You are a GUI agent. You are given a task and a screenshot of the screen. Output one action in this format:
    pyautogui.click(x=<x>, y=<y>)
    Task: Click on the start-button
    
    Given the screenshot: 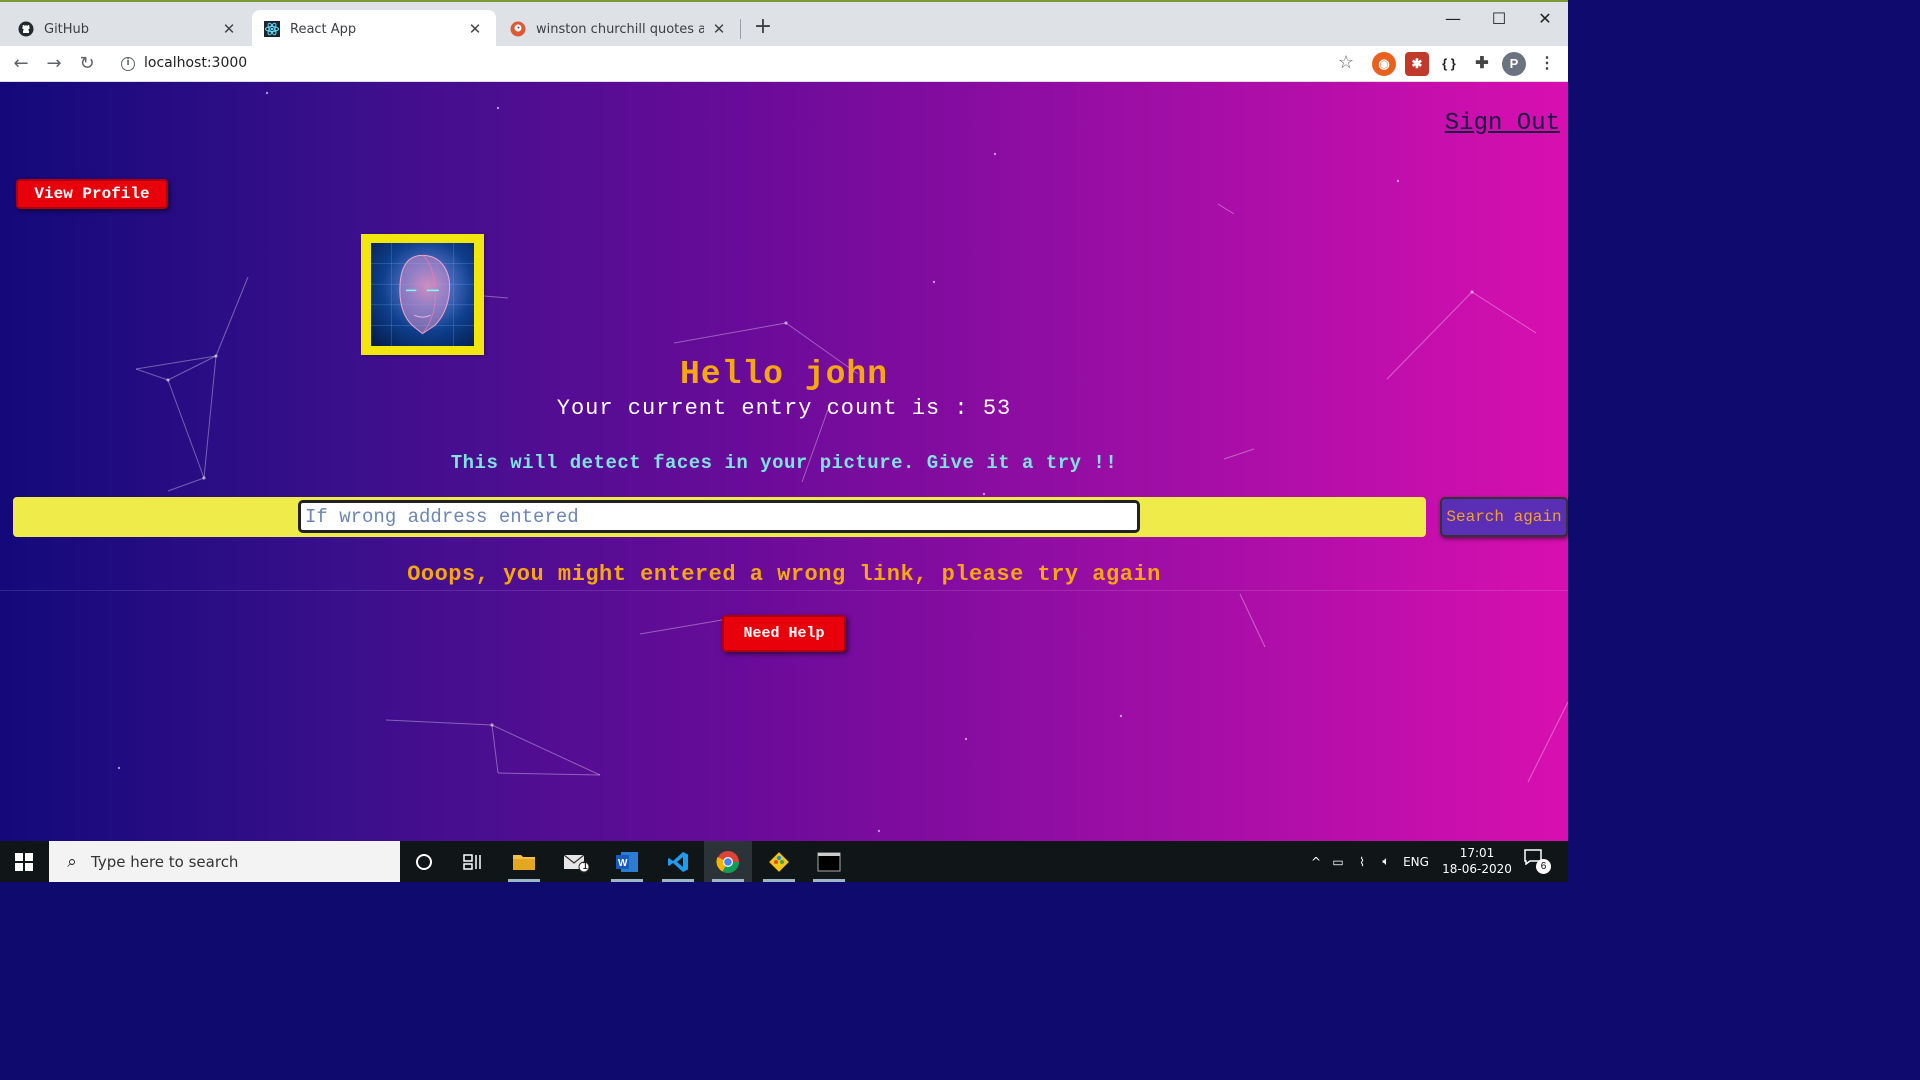 What is the action you would take?
    pyautogui.click(x=24, y=861)
    